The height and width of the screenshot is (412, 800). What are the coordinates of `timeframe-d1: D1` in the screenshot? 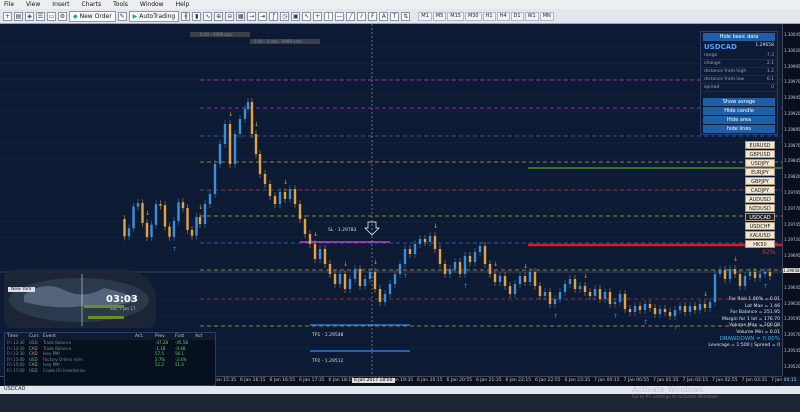 It's located at (517, 16).